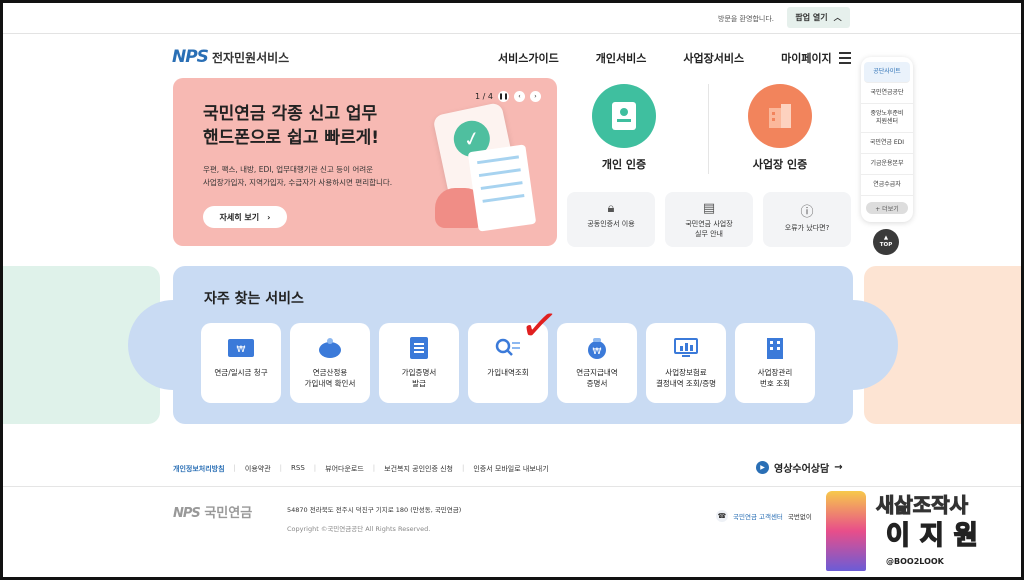 Image resolution: width=1024 pixels, height=580 pixels. What do you see at coordinates (887, 93) in the screenshot?
I see `rail-item: 국민연금공단` at bounding box center [887, 93].